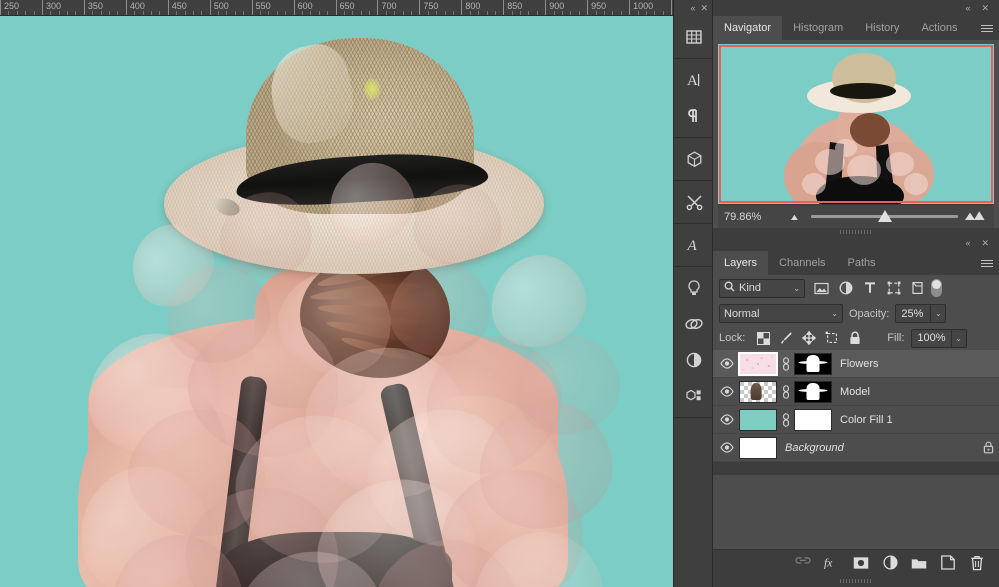 Image resolution: width=999 pixels, height=587 pixels. Describe the element at coordinates (763, 338) in the screenshot. I see `lock-transparent-pixels-icon` at that location.